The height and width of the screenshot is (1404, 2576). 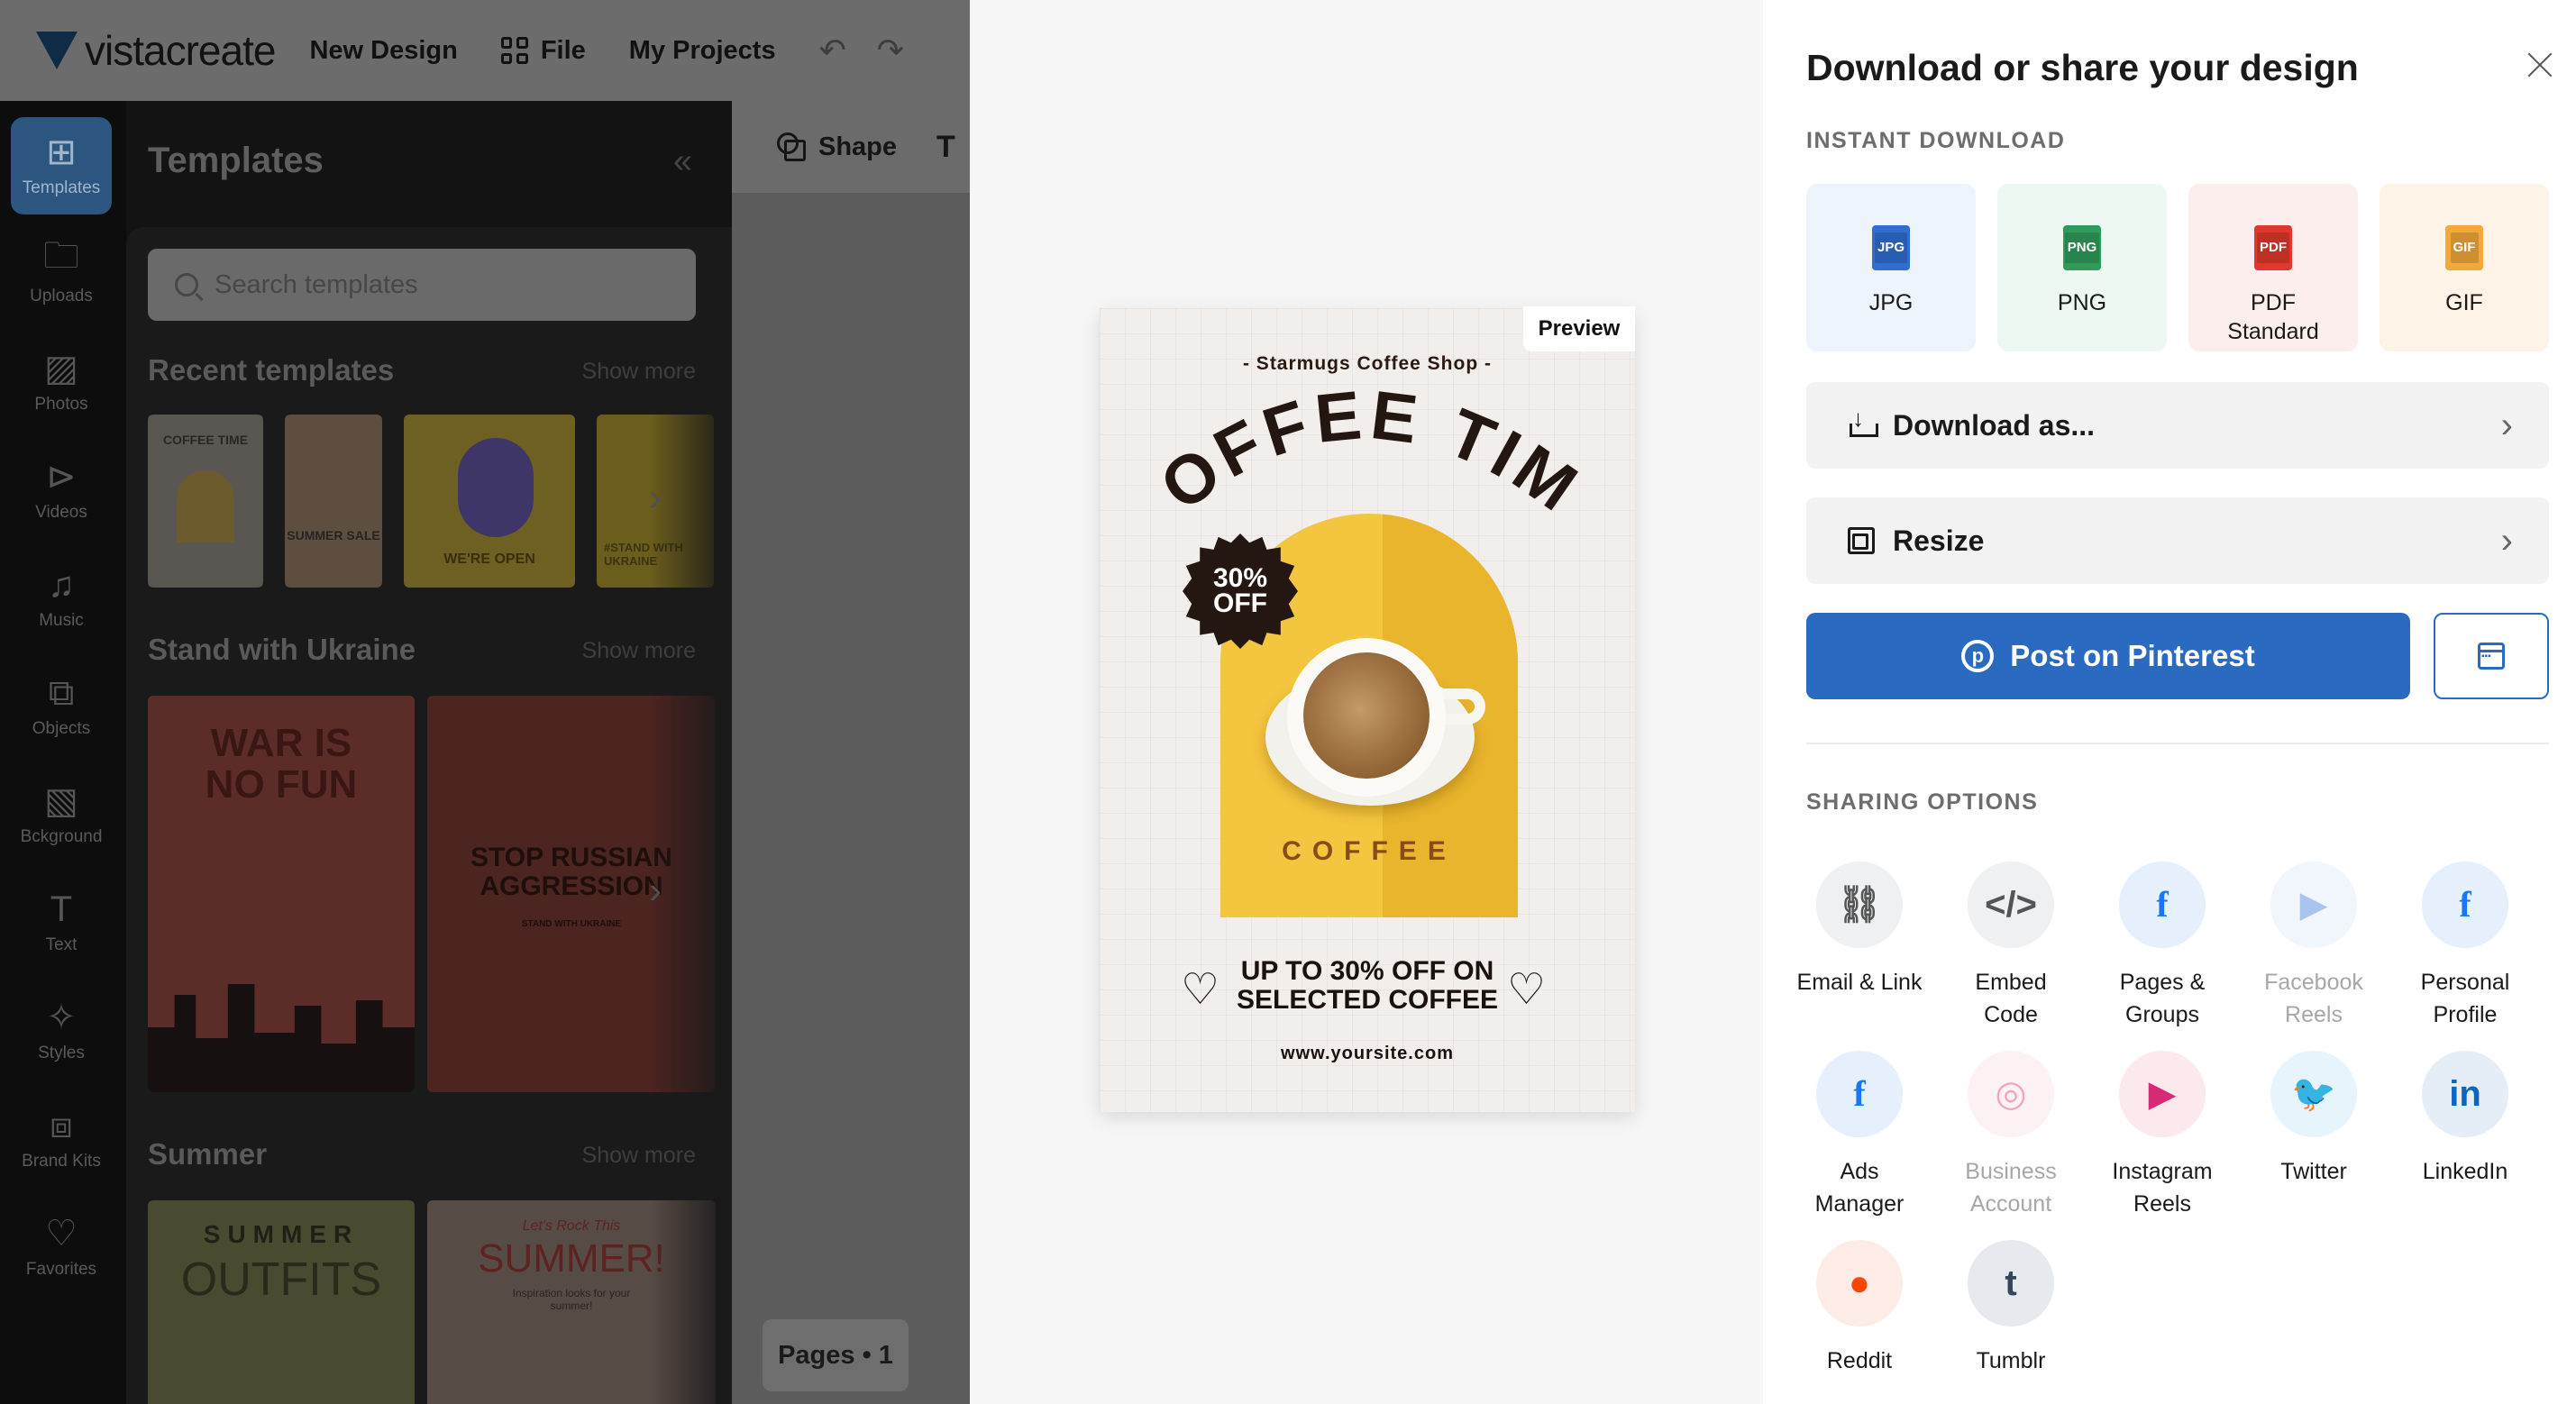 What do you see at coordinates (61, 620) in the screenshot?
I see `sidebar-item-label: Music` at bounding box center [61, 620].